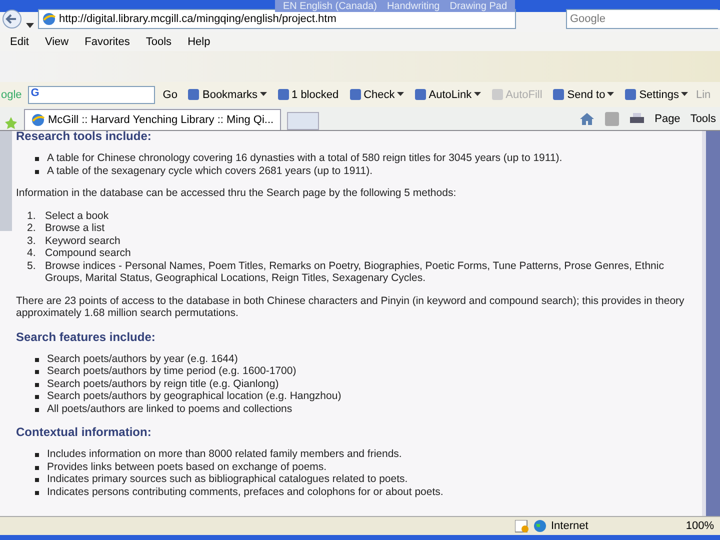 The height and width of the screenshot is (540, 720). Describe the element at coordinates (12, 19) in the screenshot. I see `back-icon` at that location.